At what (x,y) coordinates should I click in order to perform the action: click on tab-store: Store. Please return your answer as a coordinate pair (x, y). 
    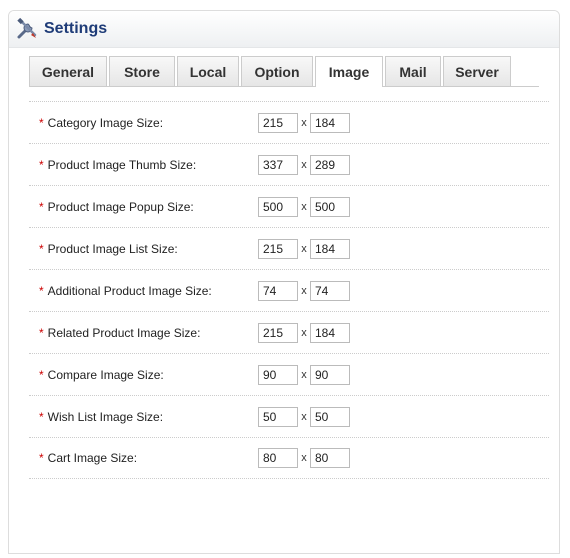
    Looking at the image, I should click on (142, 71).